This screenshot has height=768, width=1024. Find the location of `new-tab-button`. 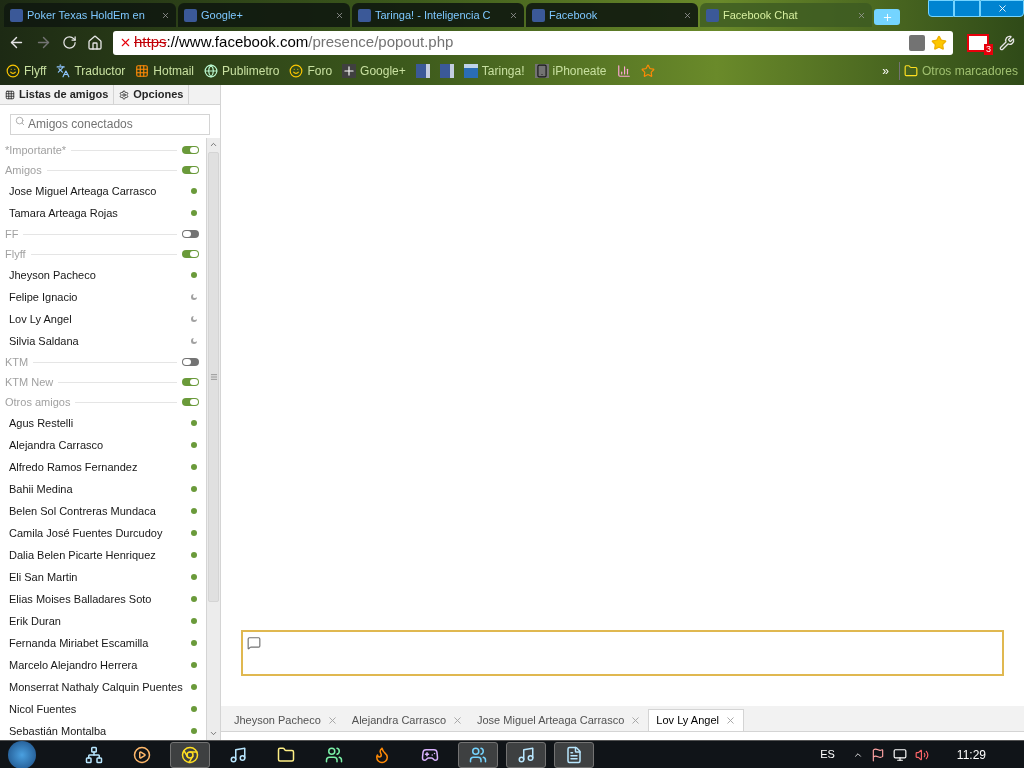

new-tab-button is located at coordinates (887, 17).